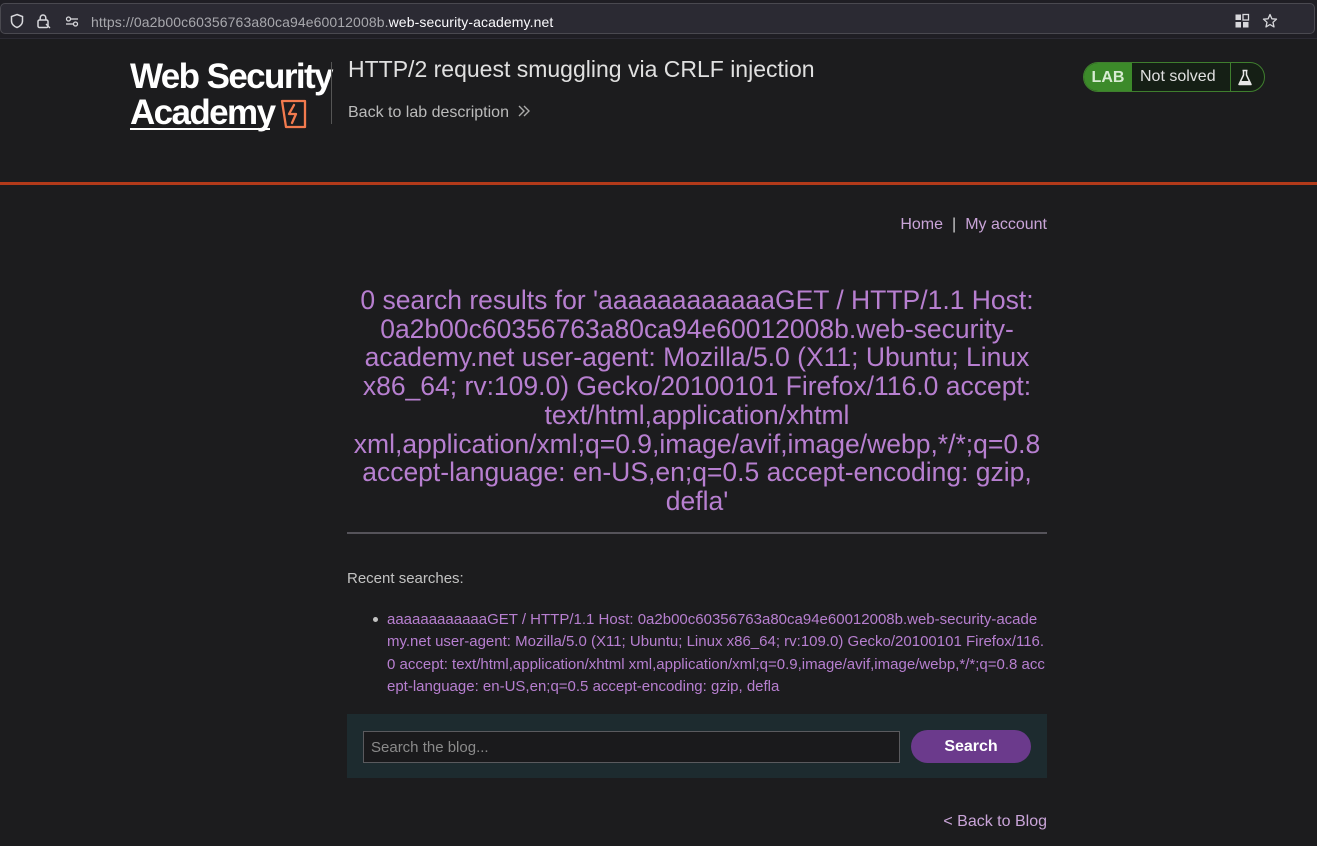 This screenshot has width=1317, height=846. What do you see at coordinates (631, 747) in the screenshot?
I see `search-input` at bounding box center [631, 747].